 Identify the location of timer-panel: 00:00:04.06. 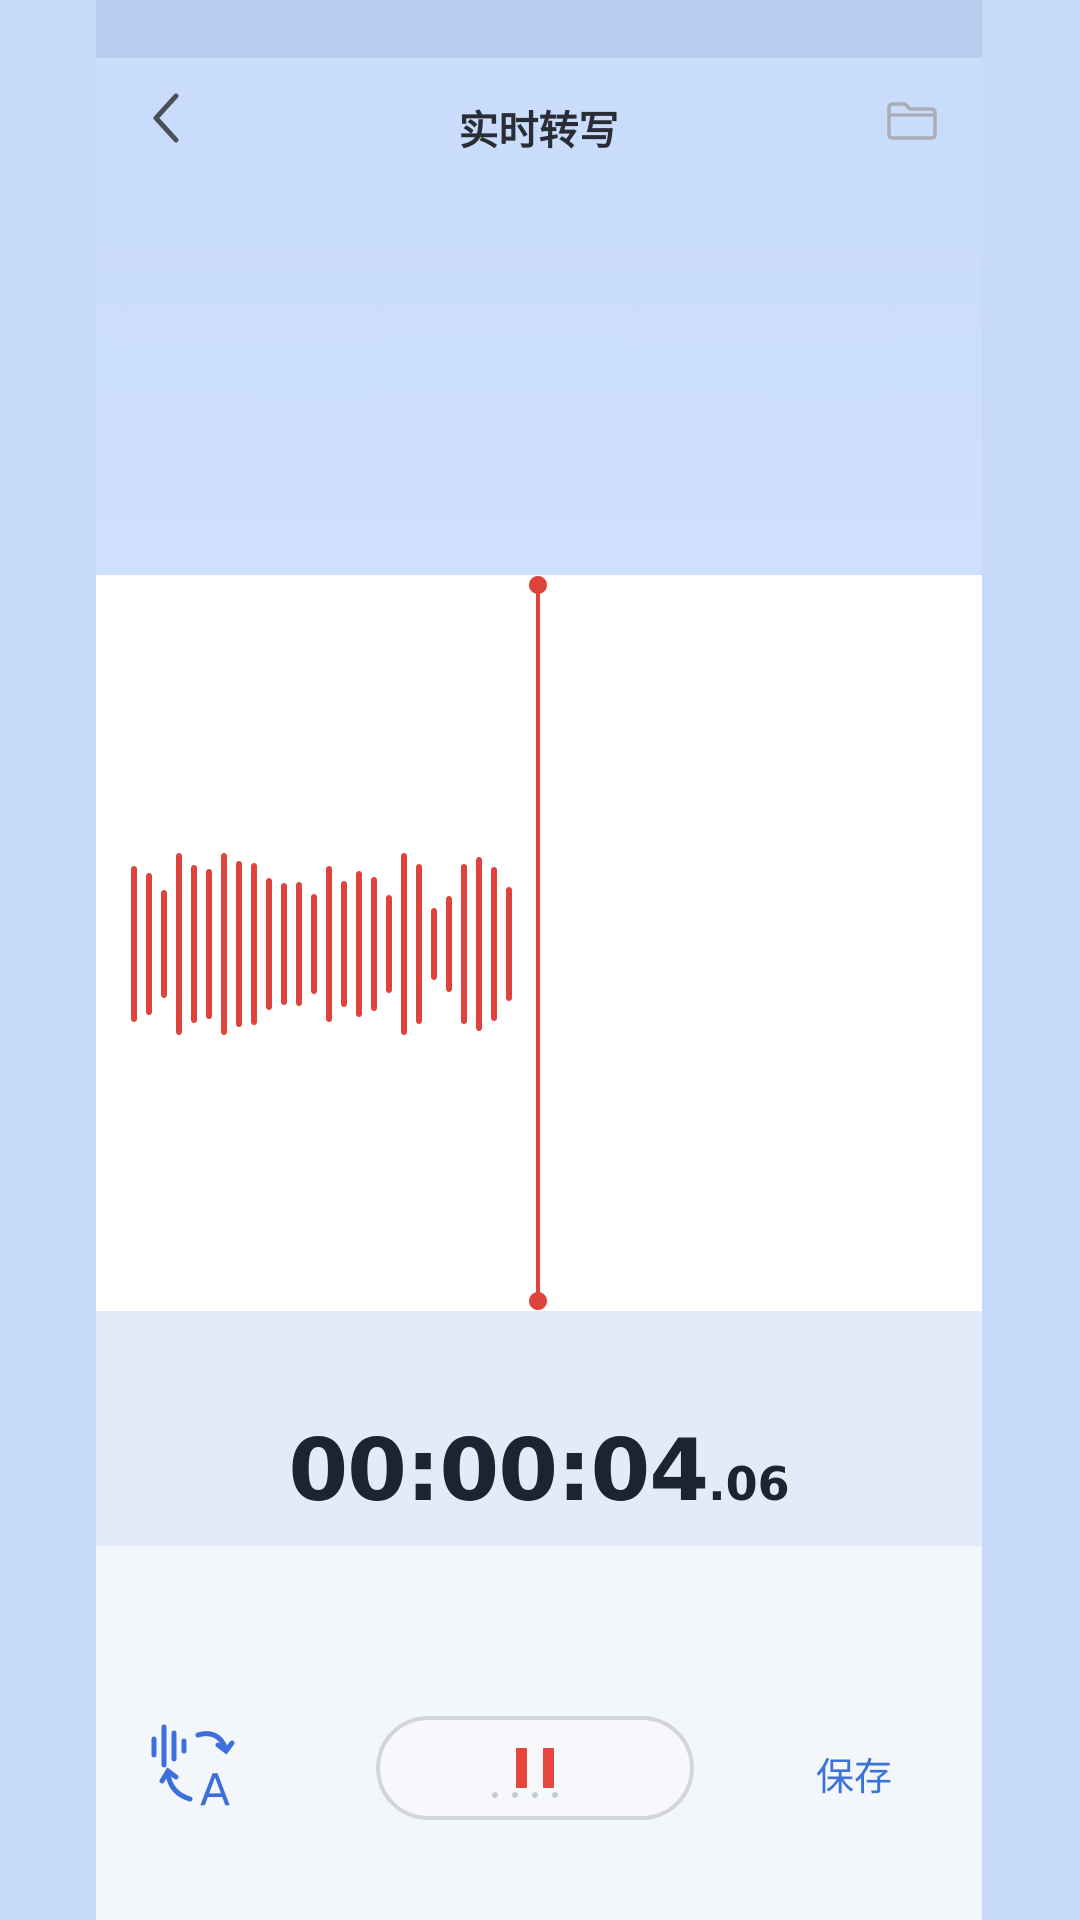
(539, 1428).